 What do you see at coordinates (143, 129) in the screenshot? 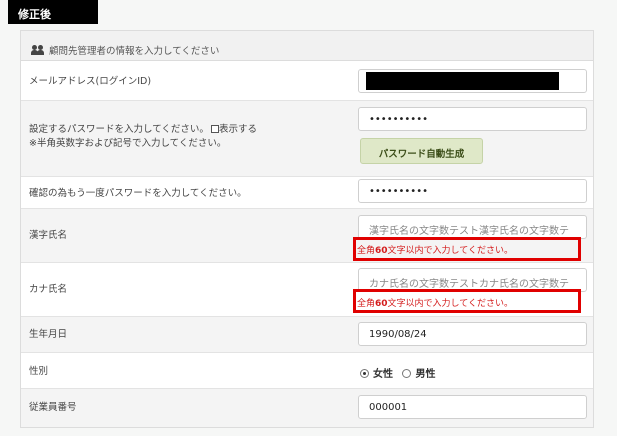
I see `password-label: 設定するパスワードを入力してください。 表示する` at bounding box center [143, 129].